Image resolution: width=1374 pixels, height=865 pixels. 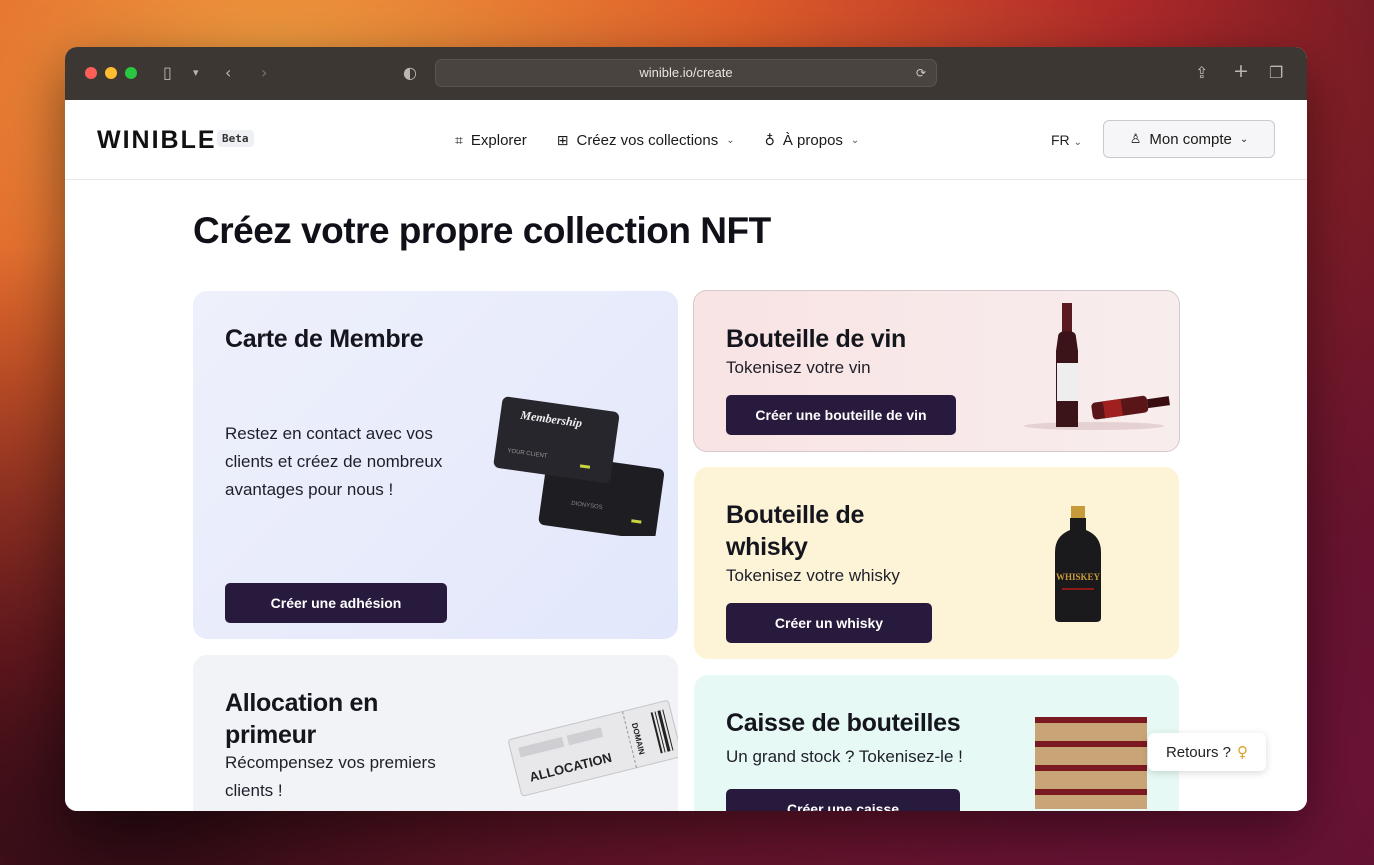 What do you see at coordinates (235, 138) in the screenshot?
I see `beta-badge: Beta` at bounding box center [235, 138].